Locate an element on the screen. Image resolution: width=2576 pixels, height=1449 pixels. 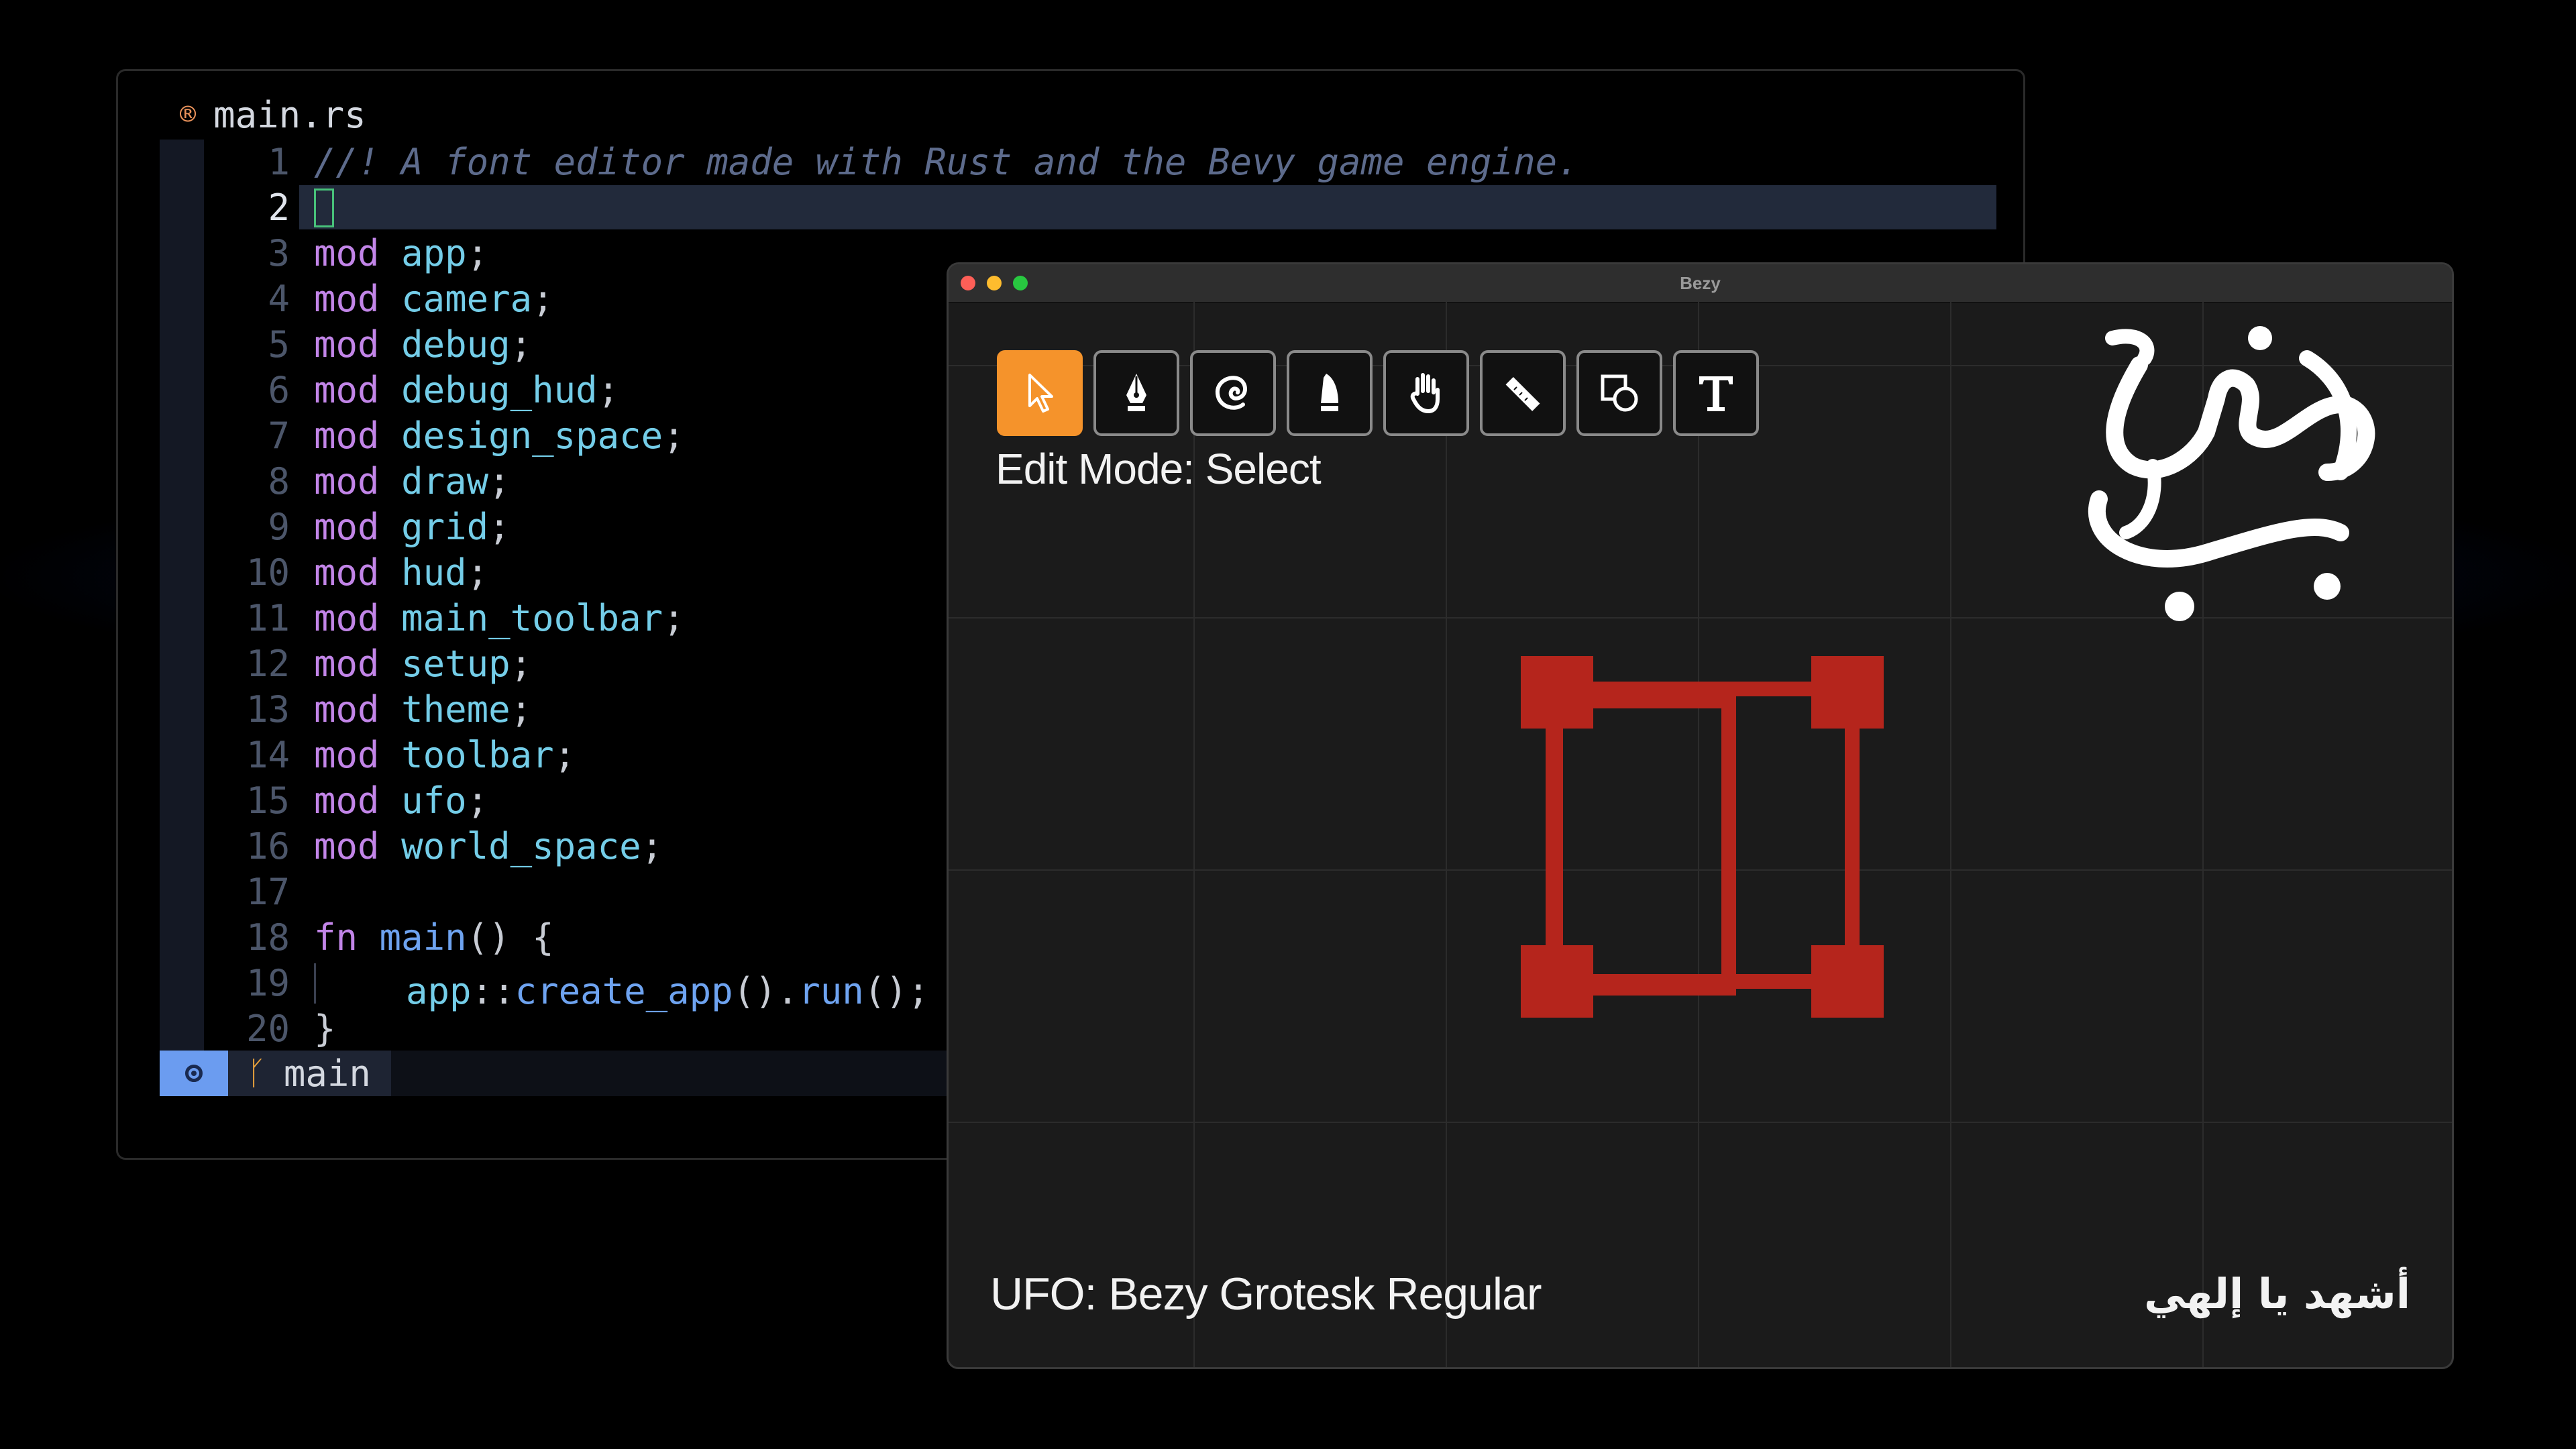
code-token: setup is located at coordinates (456, 664).